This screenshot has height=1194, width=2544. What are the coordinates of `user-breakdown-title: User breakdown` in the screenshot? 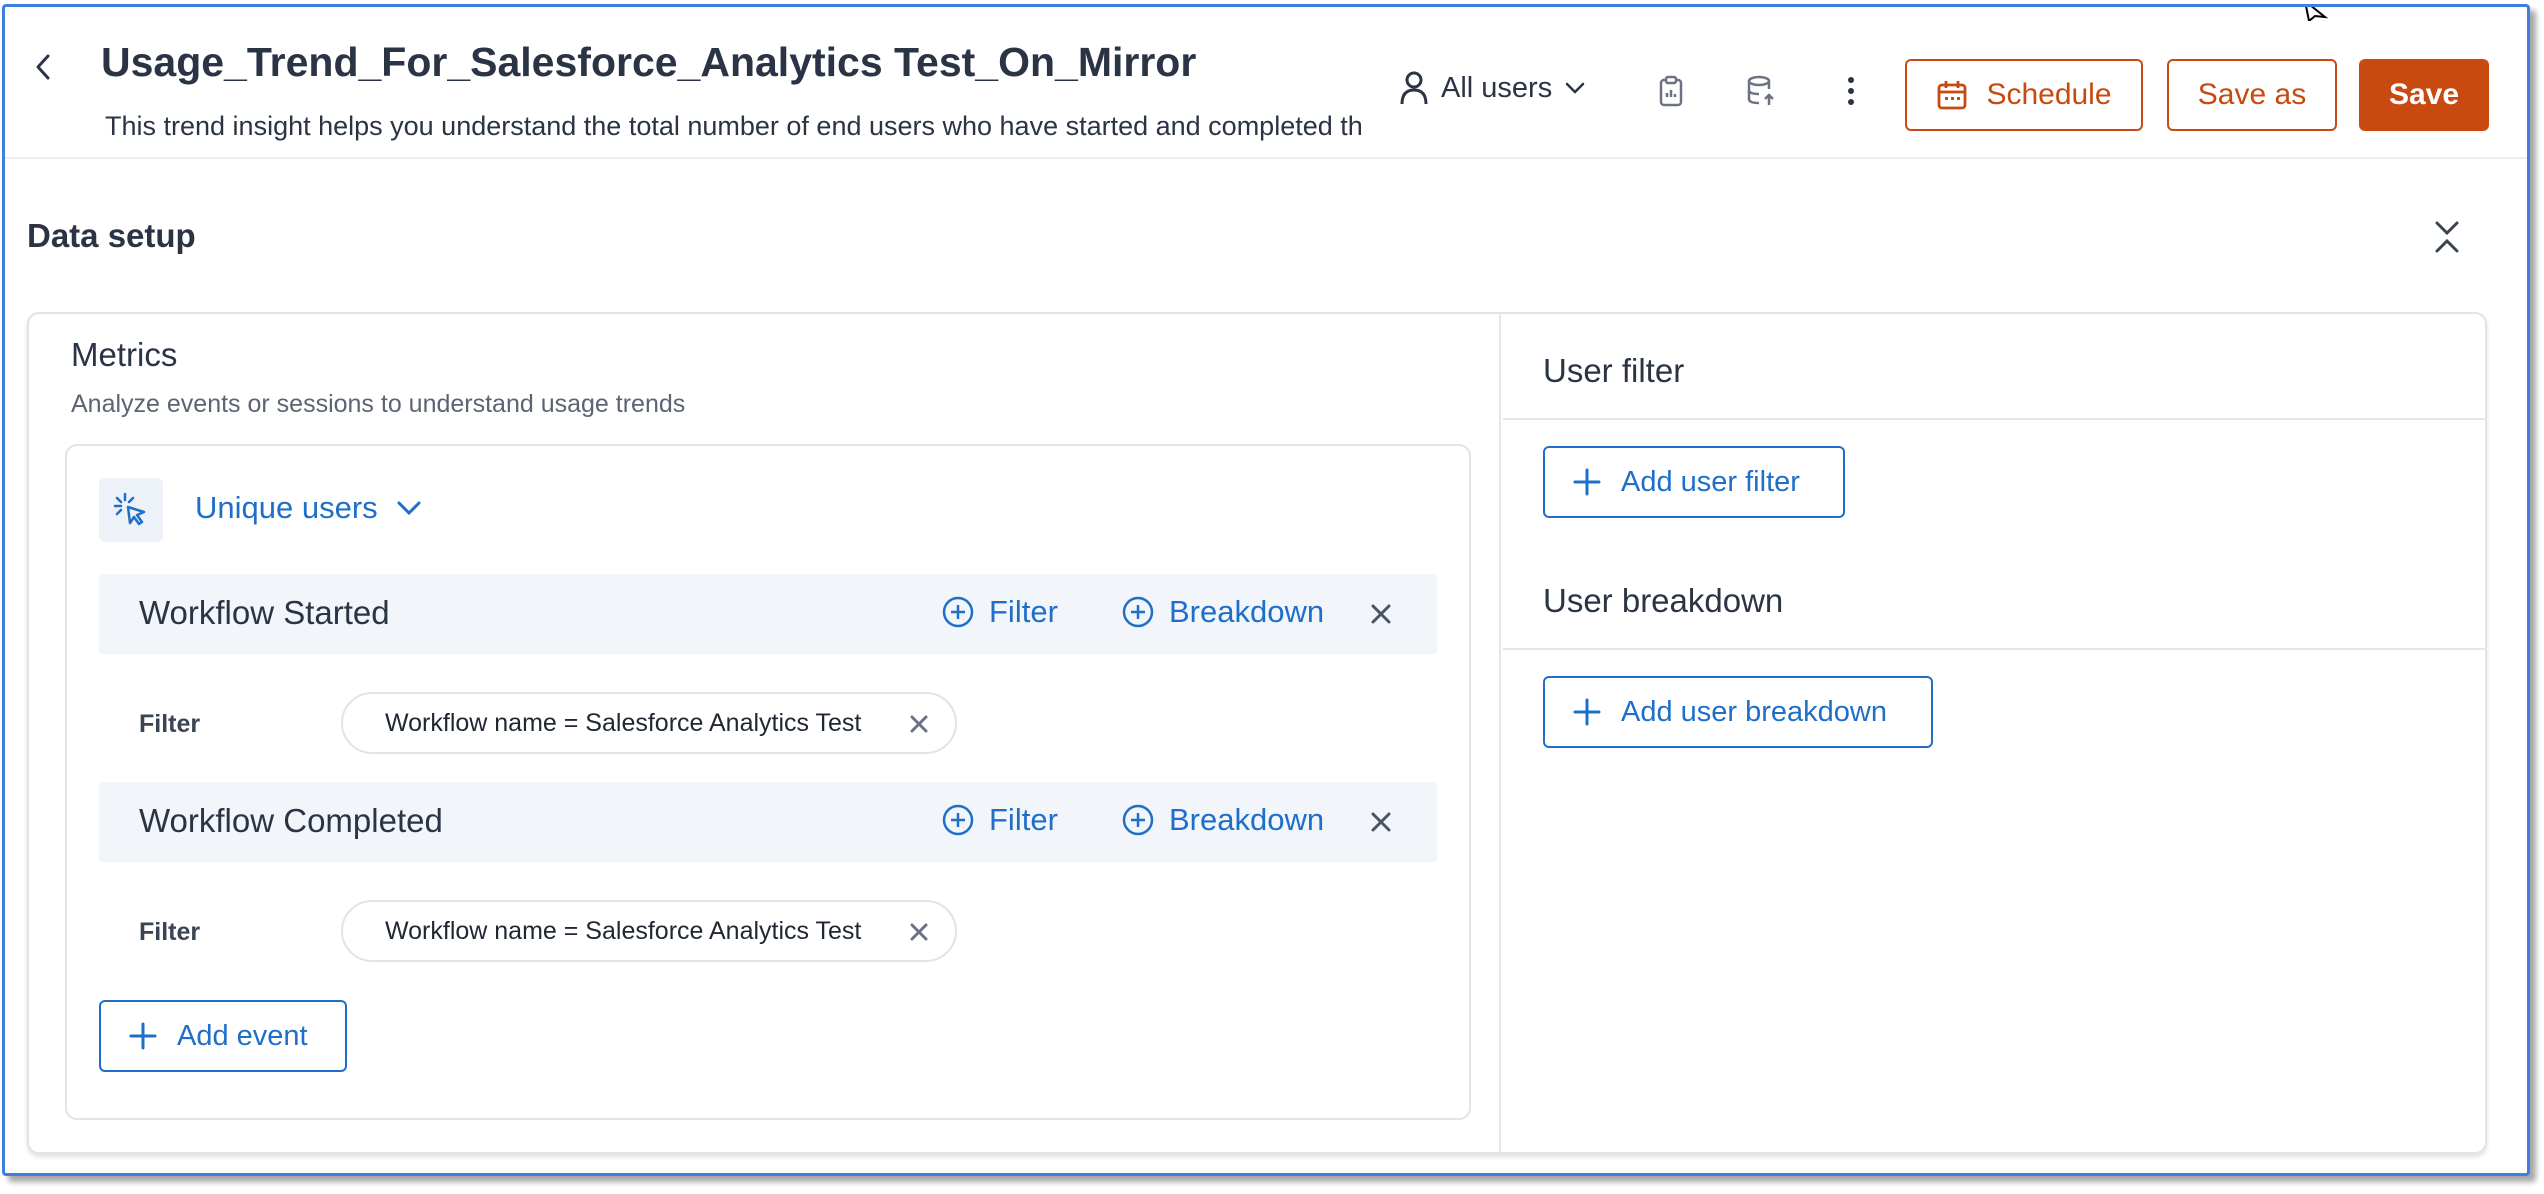 It's located at (1663, 600).